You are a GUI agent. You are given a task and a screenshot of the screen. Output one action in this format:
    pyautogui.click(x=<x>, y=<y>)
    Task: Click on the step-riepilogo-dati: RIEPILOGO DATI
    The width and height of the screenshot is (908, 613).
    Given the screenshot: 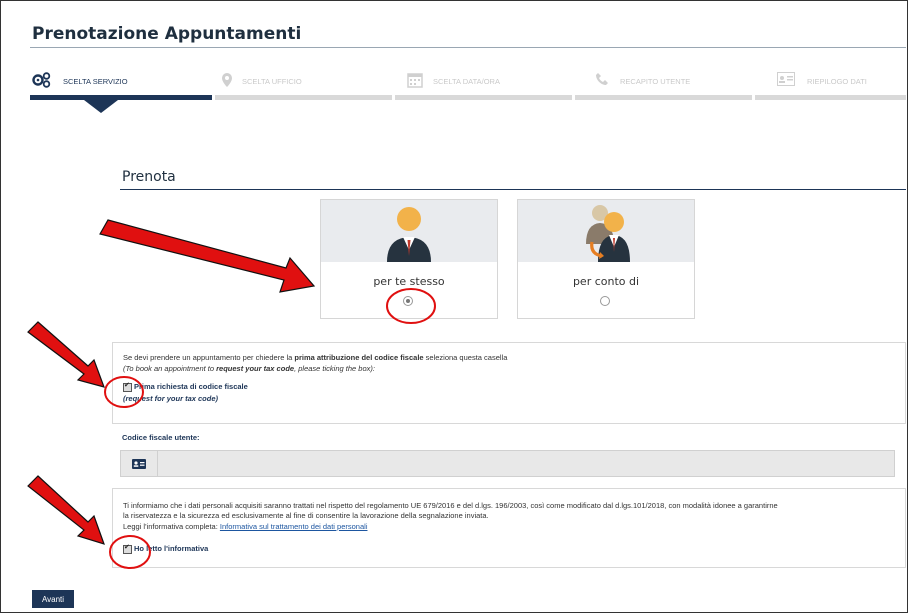 What is the action you would take?
    pyautogui.click(x=830, y=84)
    